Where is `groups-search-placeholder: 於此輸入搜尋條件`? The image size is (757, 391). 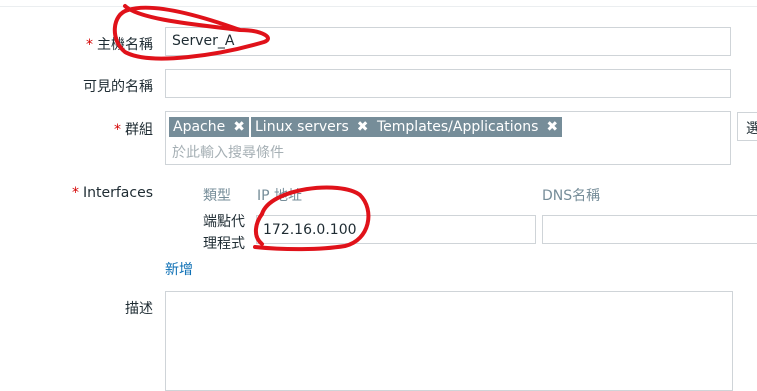
groups-search-placeholder: 於此輸入搜尋條件 is located at coordinates (228, 152).